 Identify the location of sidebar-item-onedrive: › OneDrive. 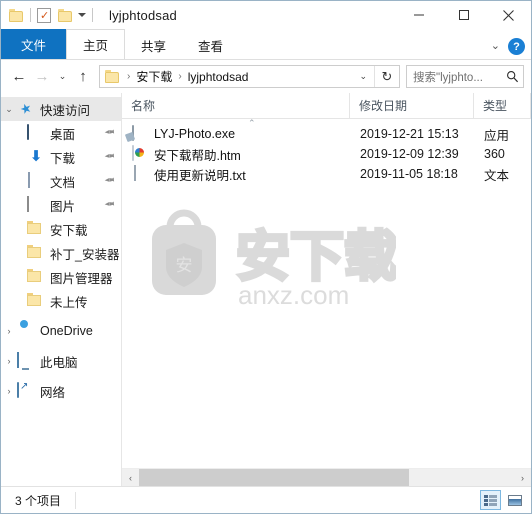
(61, 331).